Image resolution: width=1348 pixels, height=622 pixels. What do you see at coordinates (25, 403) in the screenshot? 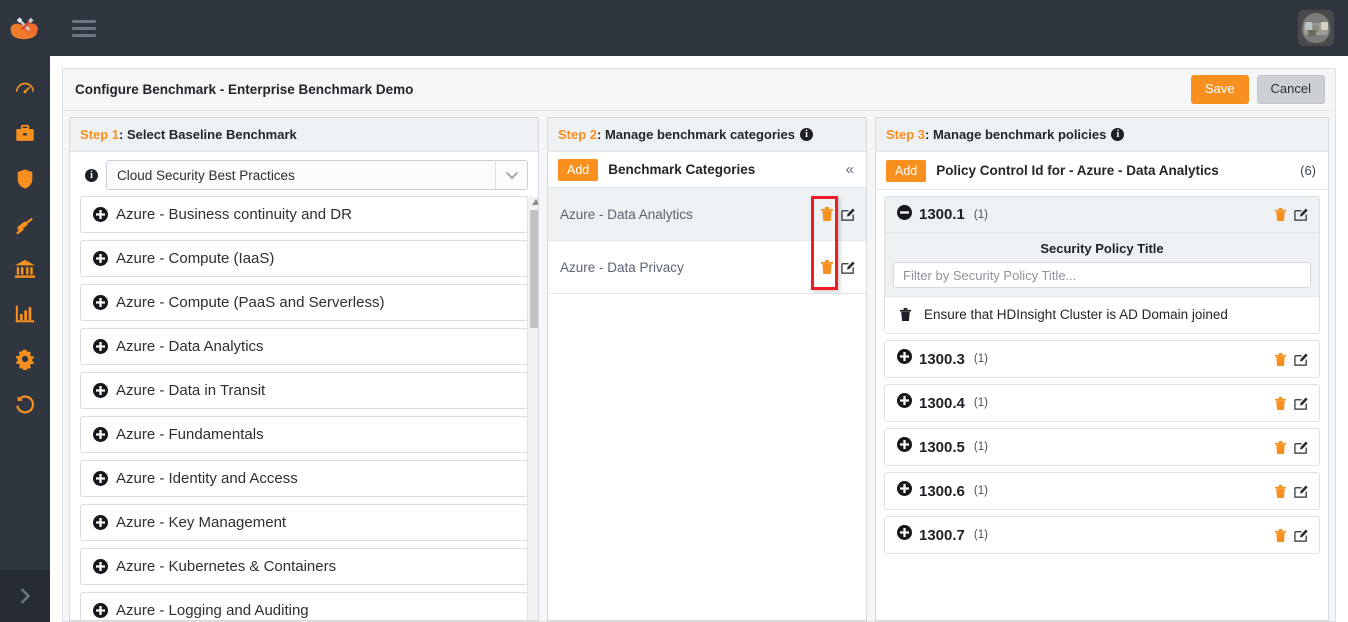
I see `sidebar-item-history` at bounding box center [25, 403].